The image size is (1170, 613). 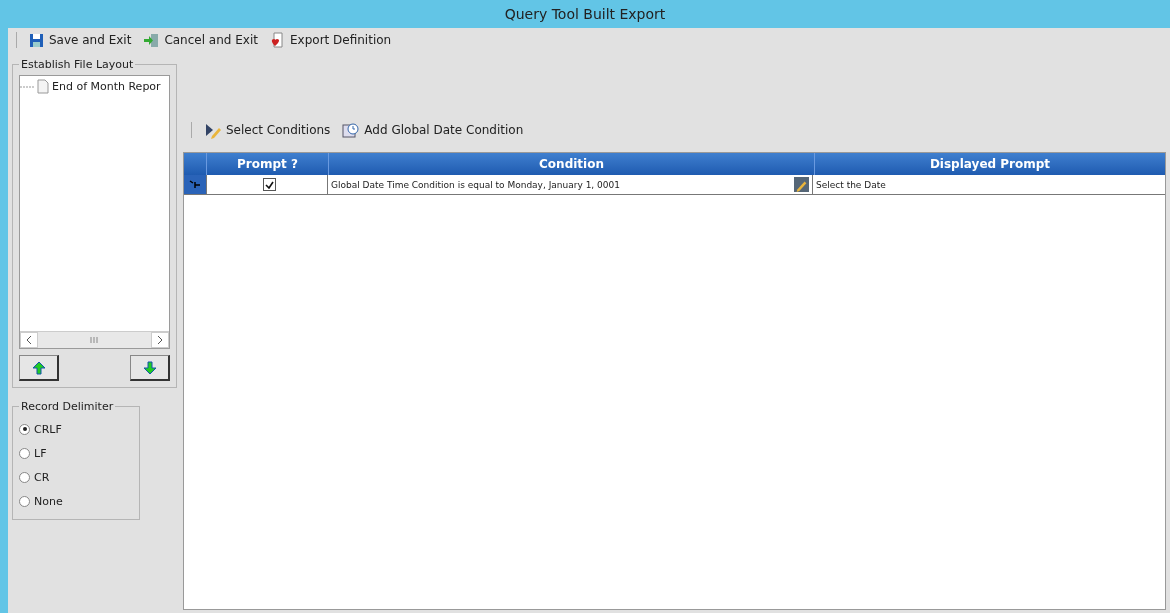 I want to click on column-header: Prompt ?, so click(x=267, y=164).